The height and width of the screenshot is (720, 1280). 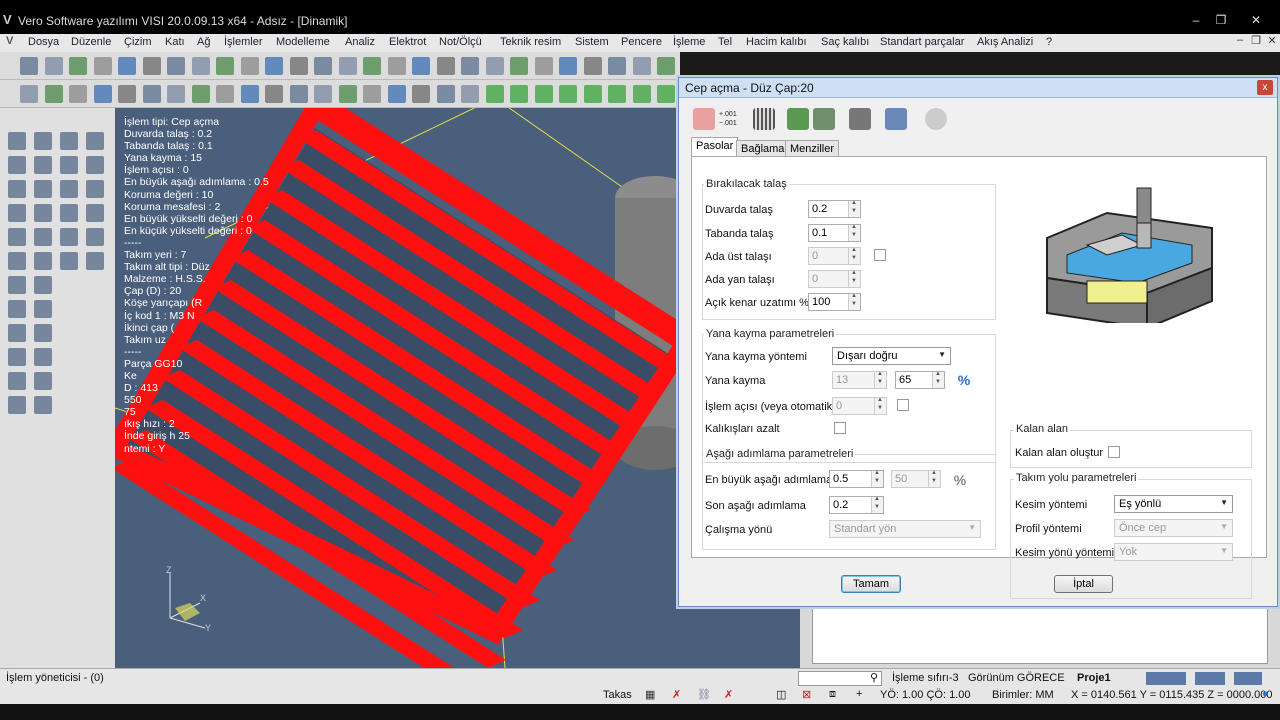 What do you see at coordinates (860, 119) in the screenshot?
I see `save-icon` at bounding box center [860, 119].